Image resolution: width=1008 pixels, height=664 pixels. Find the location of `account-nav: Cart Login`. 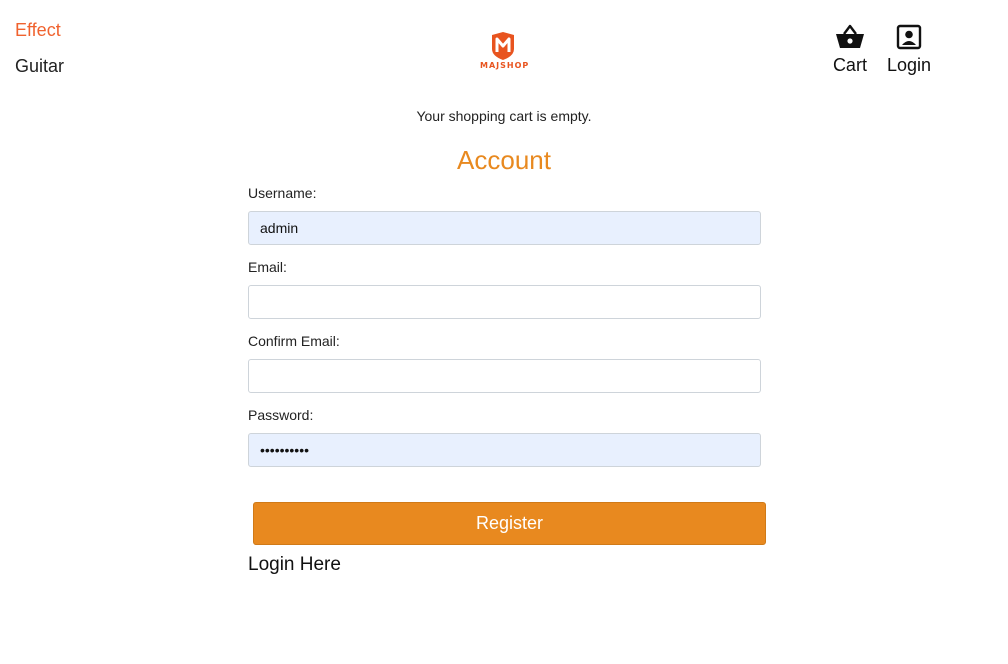

account-nav: Cart Login is located at coordinates (882, 48).